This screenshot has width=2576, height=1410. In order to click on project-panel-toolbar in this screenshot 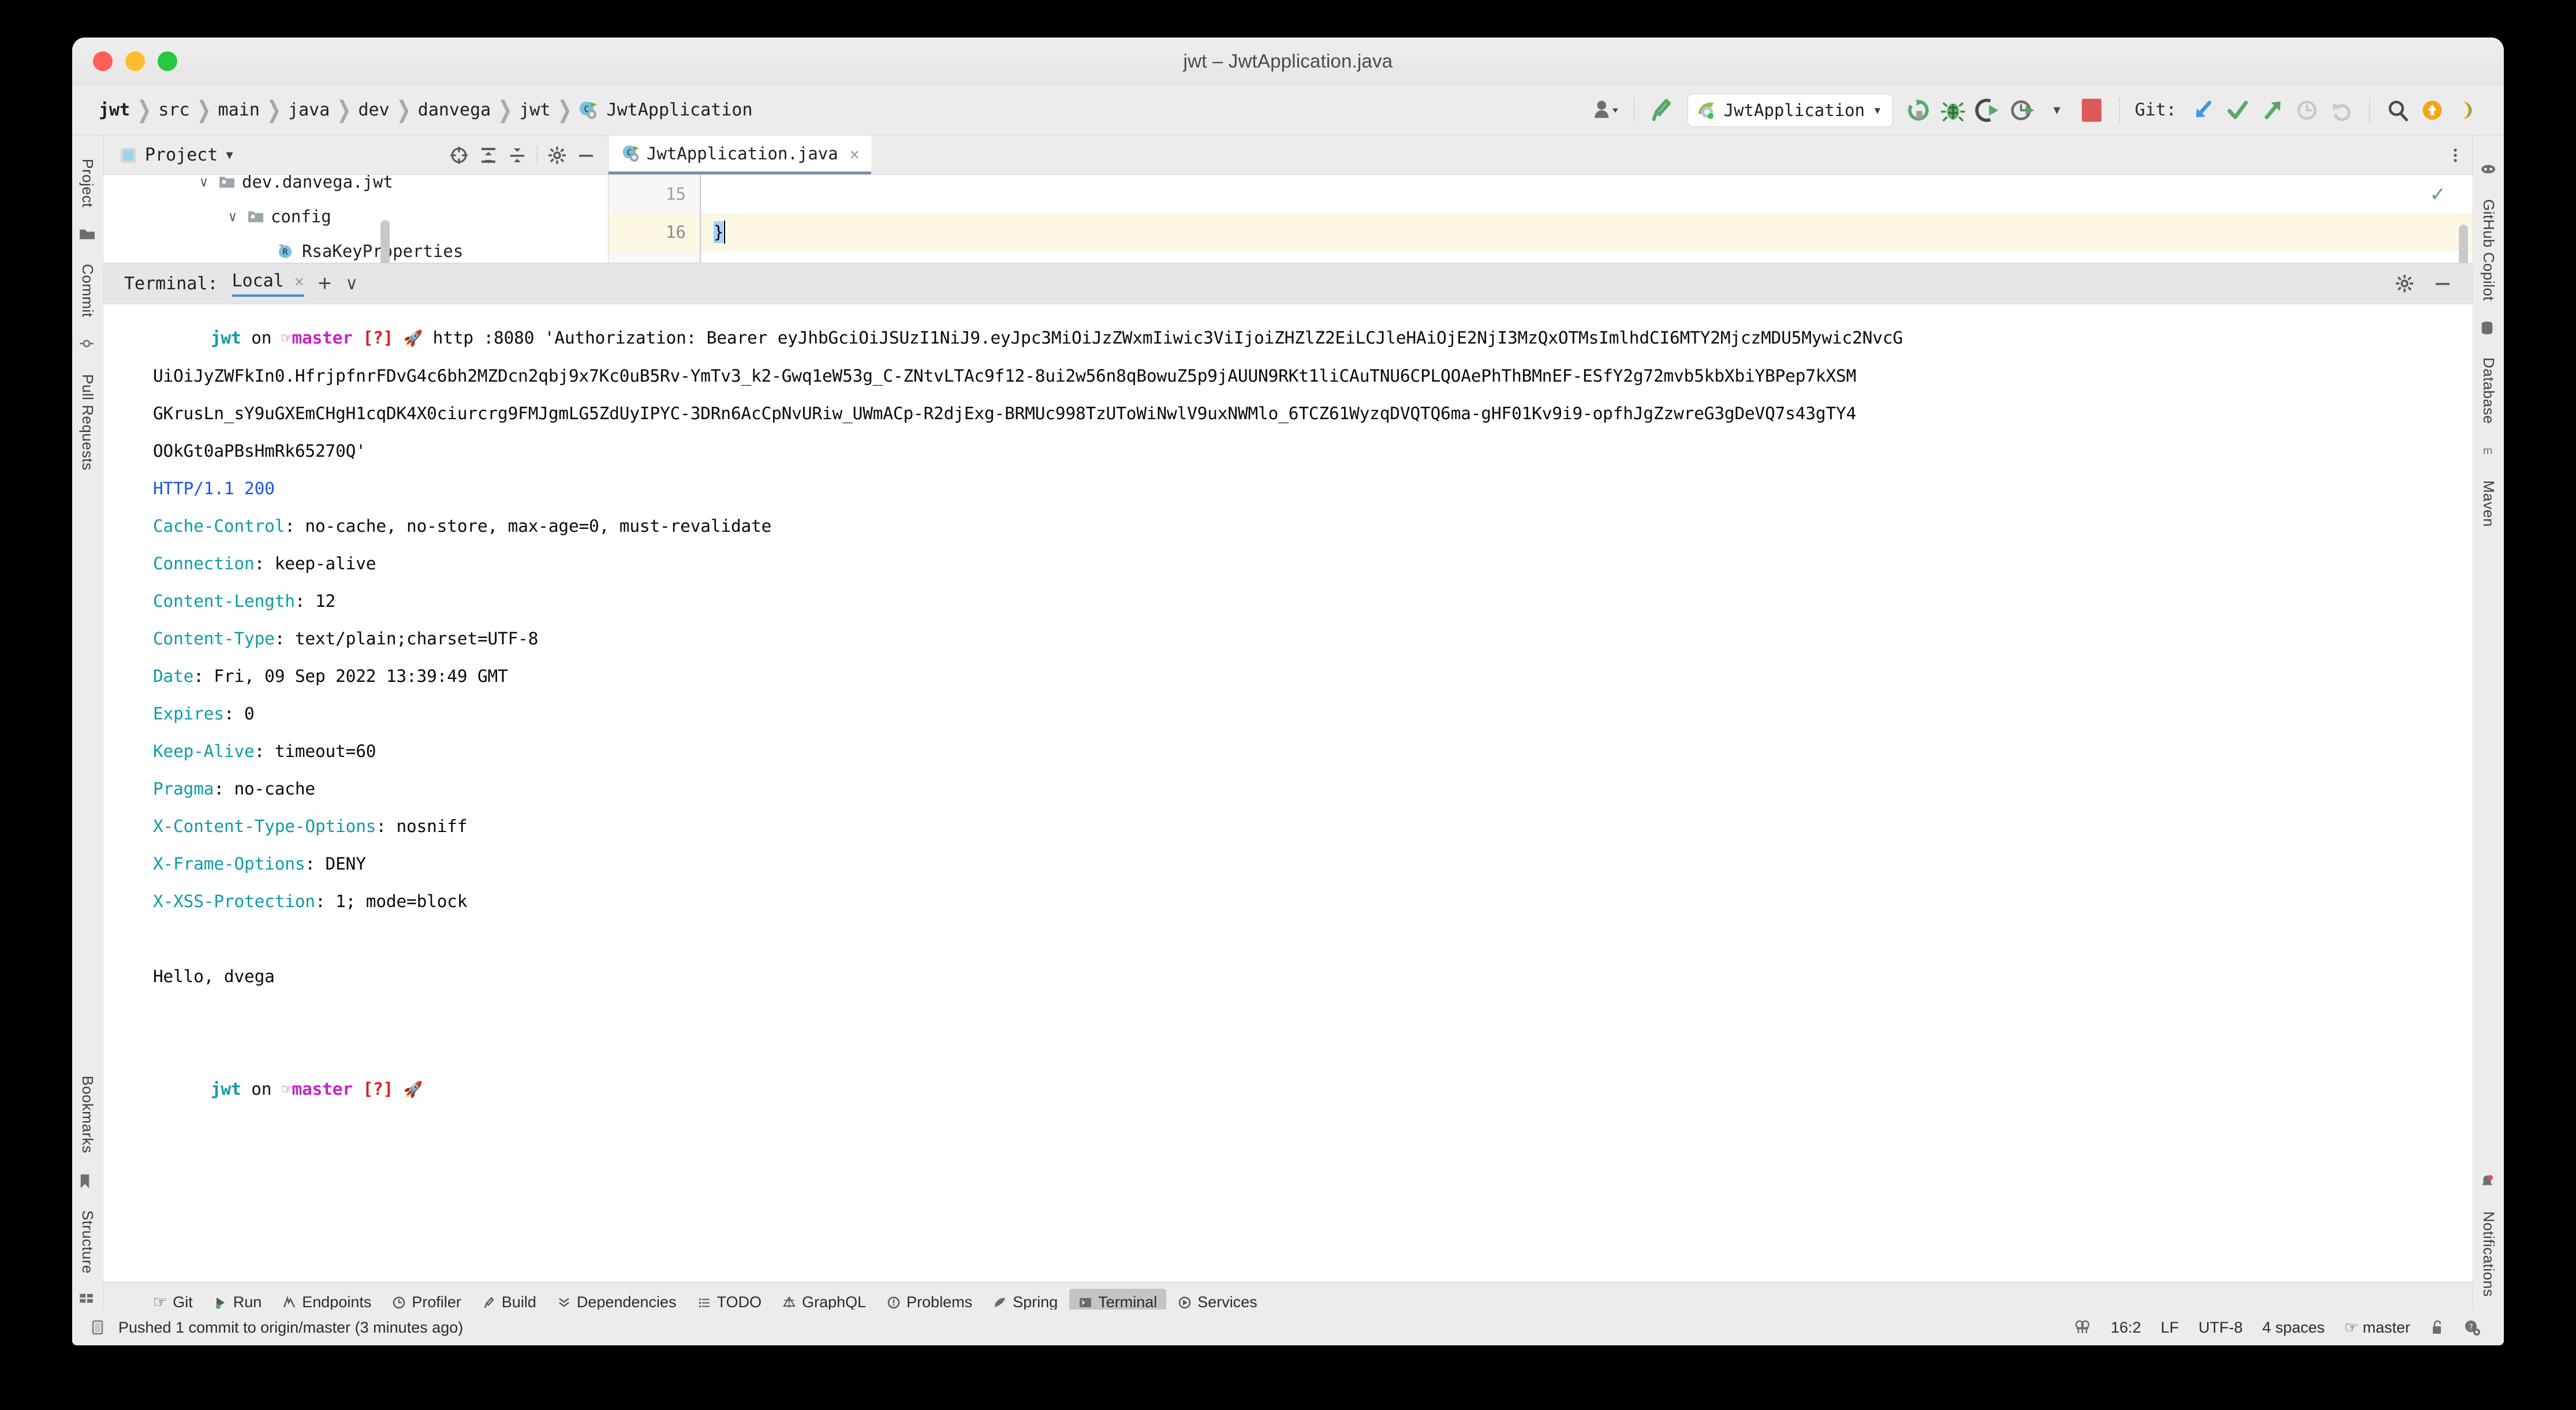, I will do `click(522, 155)`.